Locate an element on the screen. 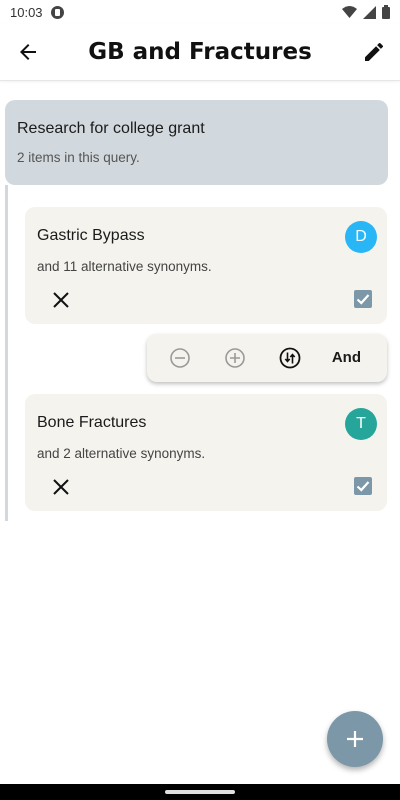 The image size is (400, 800). page-title: GB and Fractures is located at coordinates (200, 52).